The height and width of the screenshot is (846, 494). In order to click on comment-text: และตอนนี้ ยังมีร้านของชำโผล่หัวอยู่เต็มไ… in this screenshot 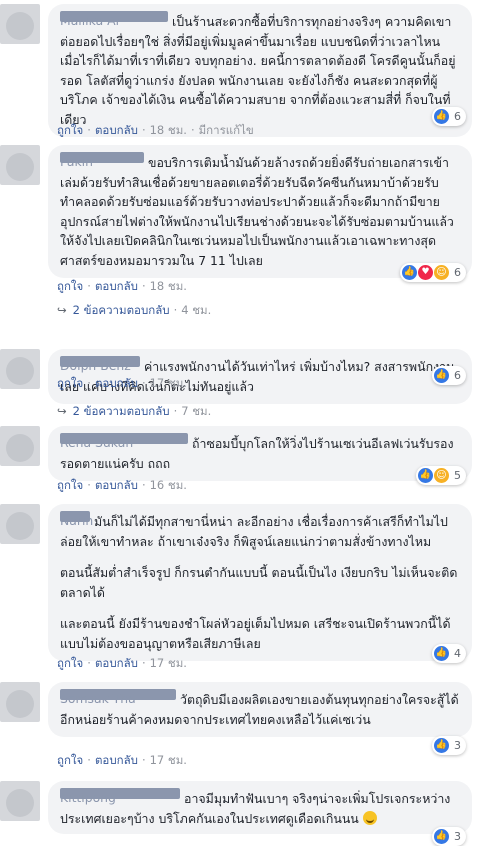, I will do `click(255, 633)`.